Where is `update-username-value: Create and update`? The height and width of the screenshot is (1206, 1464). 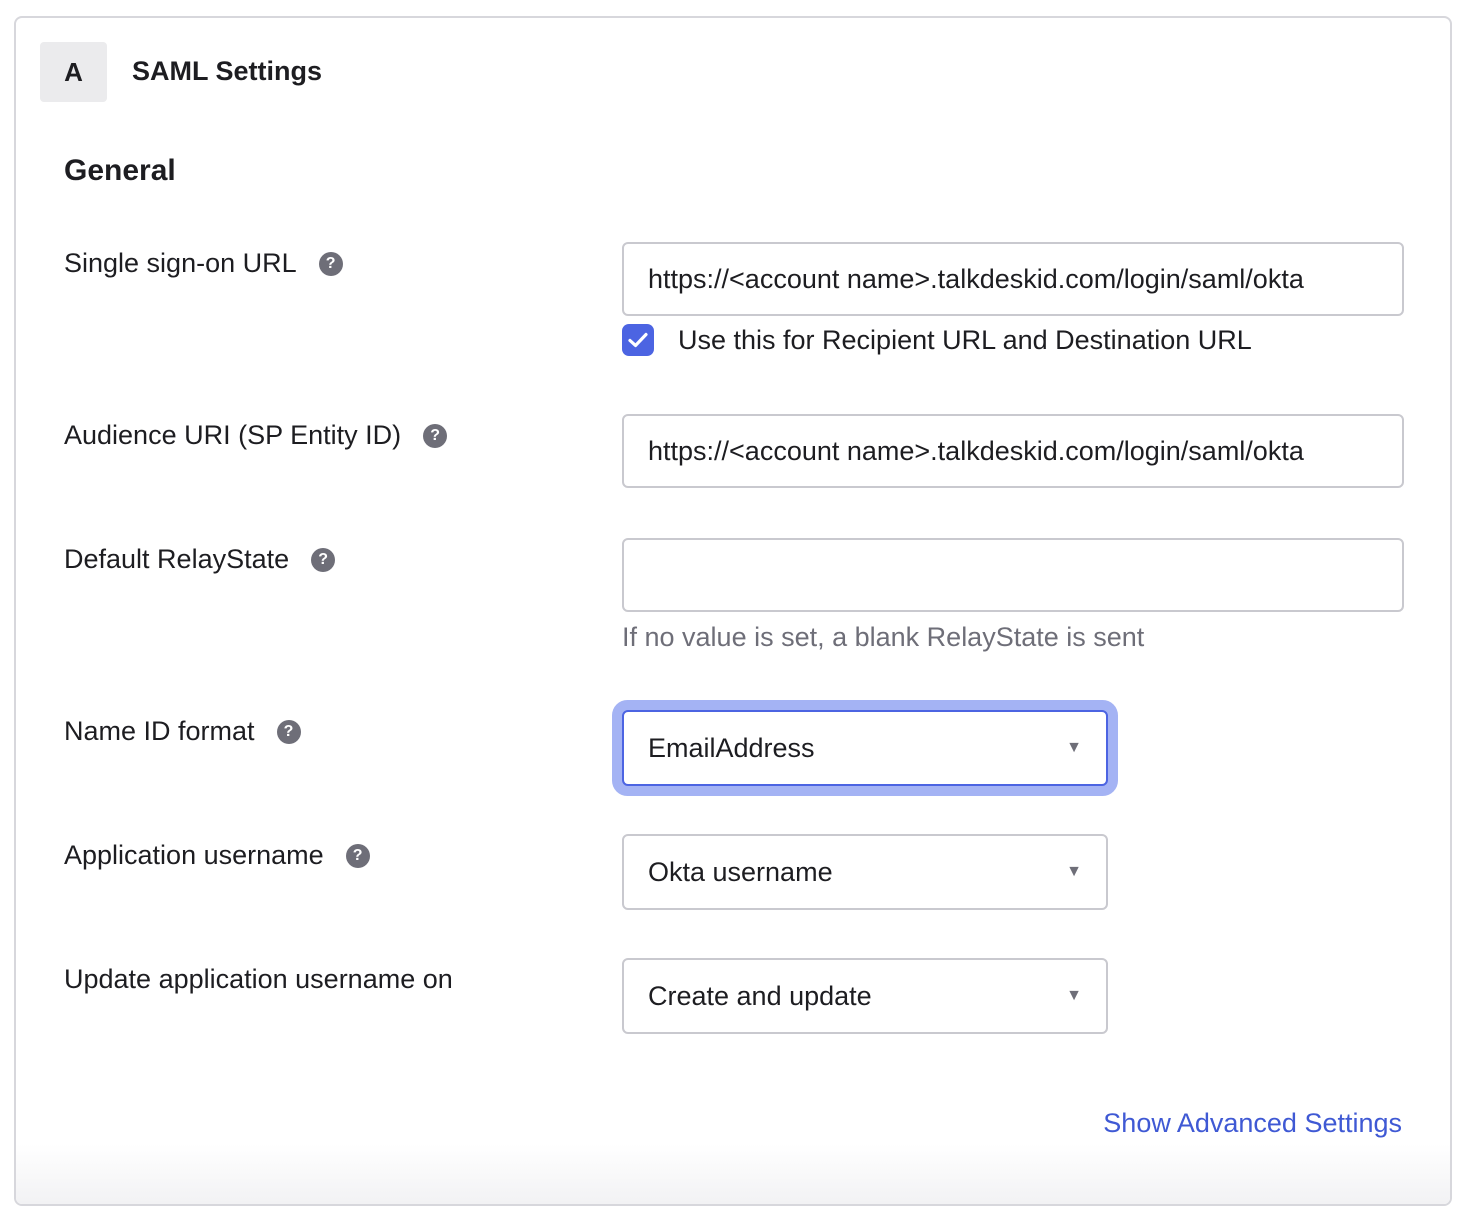
update-username-value: Create and update is located at coordinates (760, 995).